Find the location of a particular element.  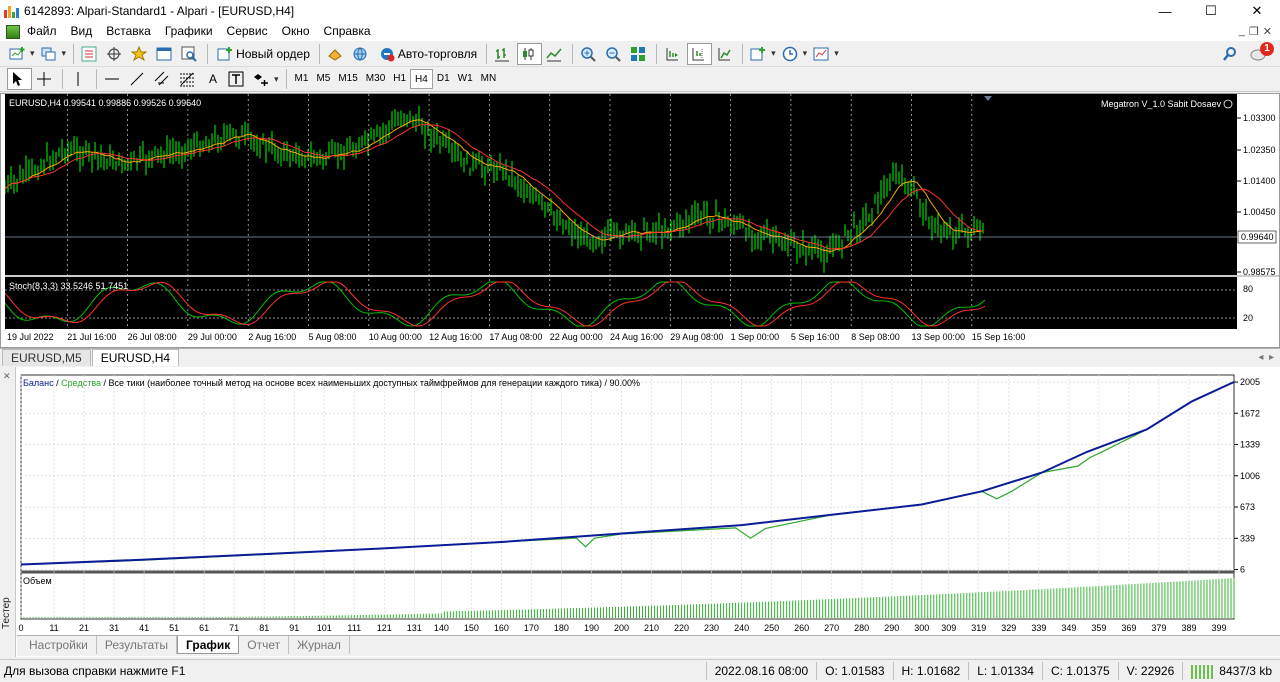

timeframe-m1: M1 is located at coordinates (302, 79).